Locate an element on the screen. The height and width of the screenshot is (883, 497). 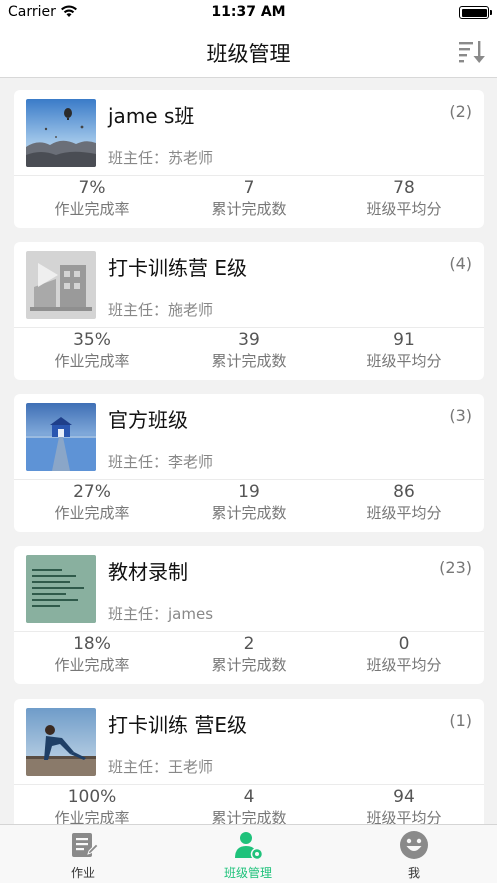
tab-homework: 作业 is located at coordinates (83, 855).